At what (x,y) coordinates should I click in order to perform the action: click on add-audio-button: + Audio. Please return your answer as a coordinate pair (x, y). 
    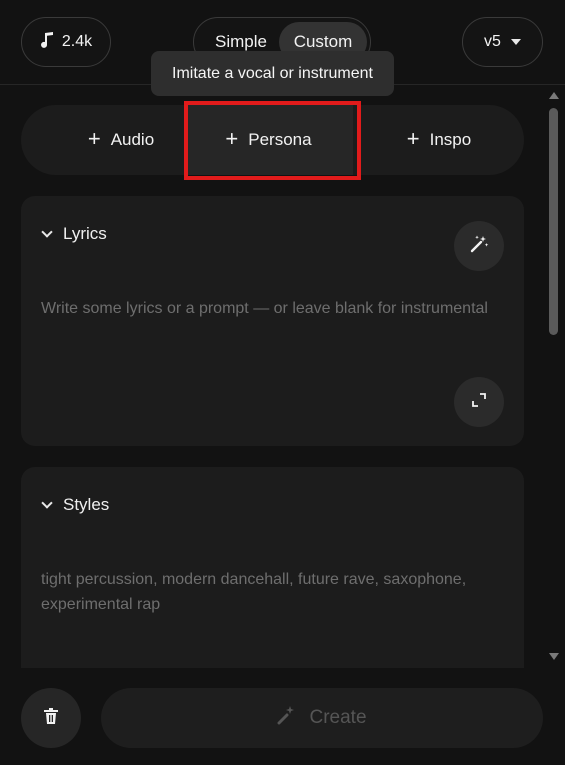
    Looking at the image, I should click on (121, 140).